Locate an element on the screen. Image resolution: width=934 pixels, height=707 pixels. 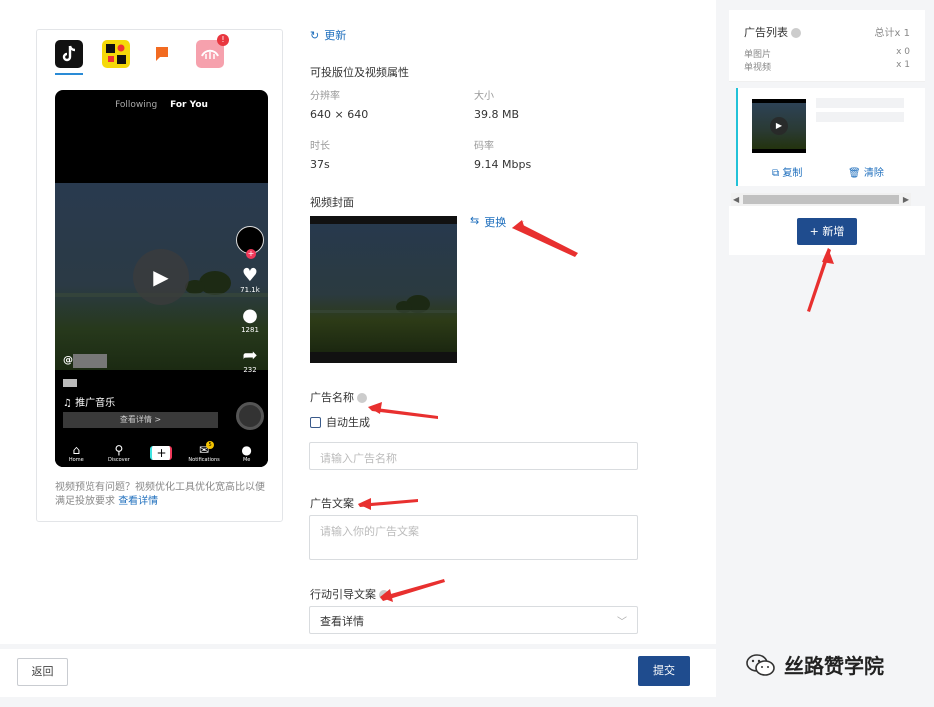
search-icon: ⚲ is located at coordinates (119, 449).